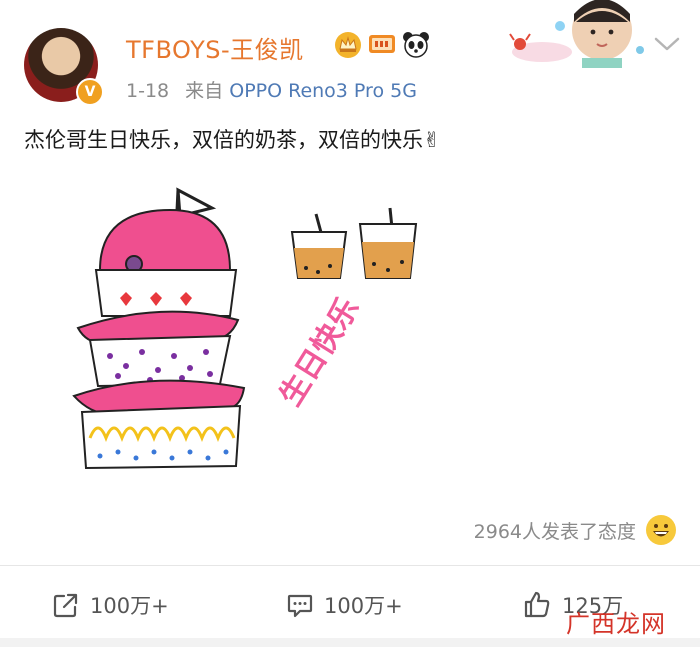  I want to click on comment-button: 100万+, so click(344, 605).